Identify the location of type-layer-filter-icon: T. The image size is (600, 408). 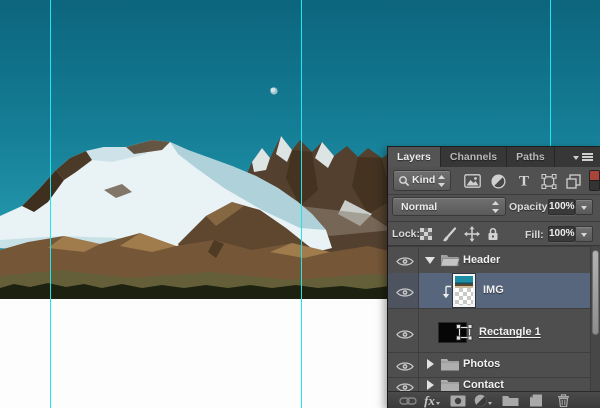
(524, 180).